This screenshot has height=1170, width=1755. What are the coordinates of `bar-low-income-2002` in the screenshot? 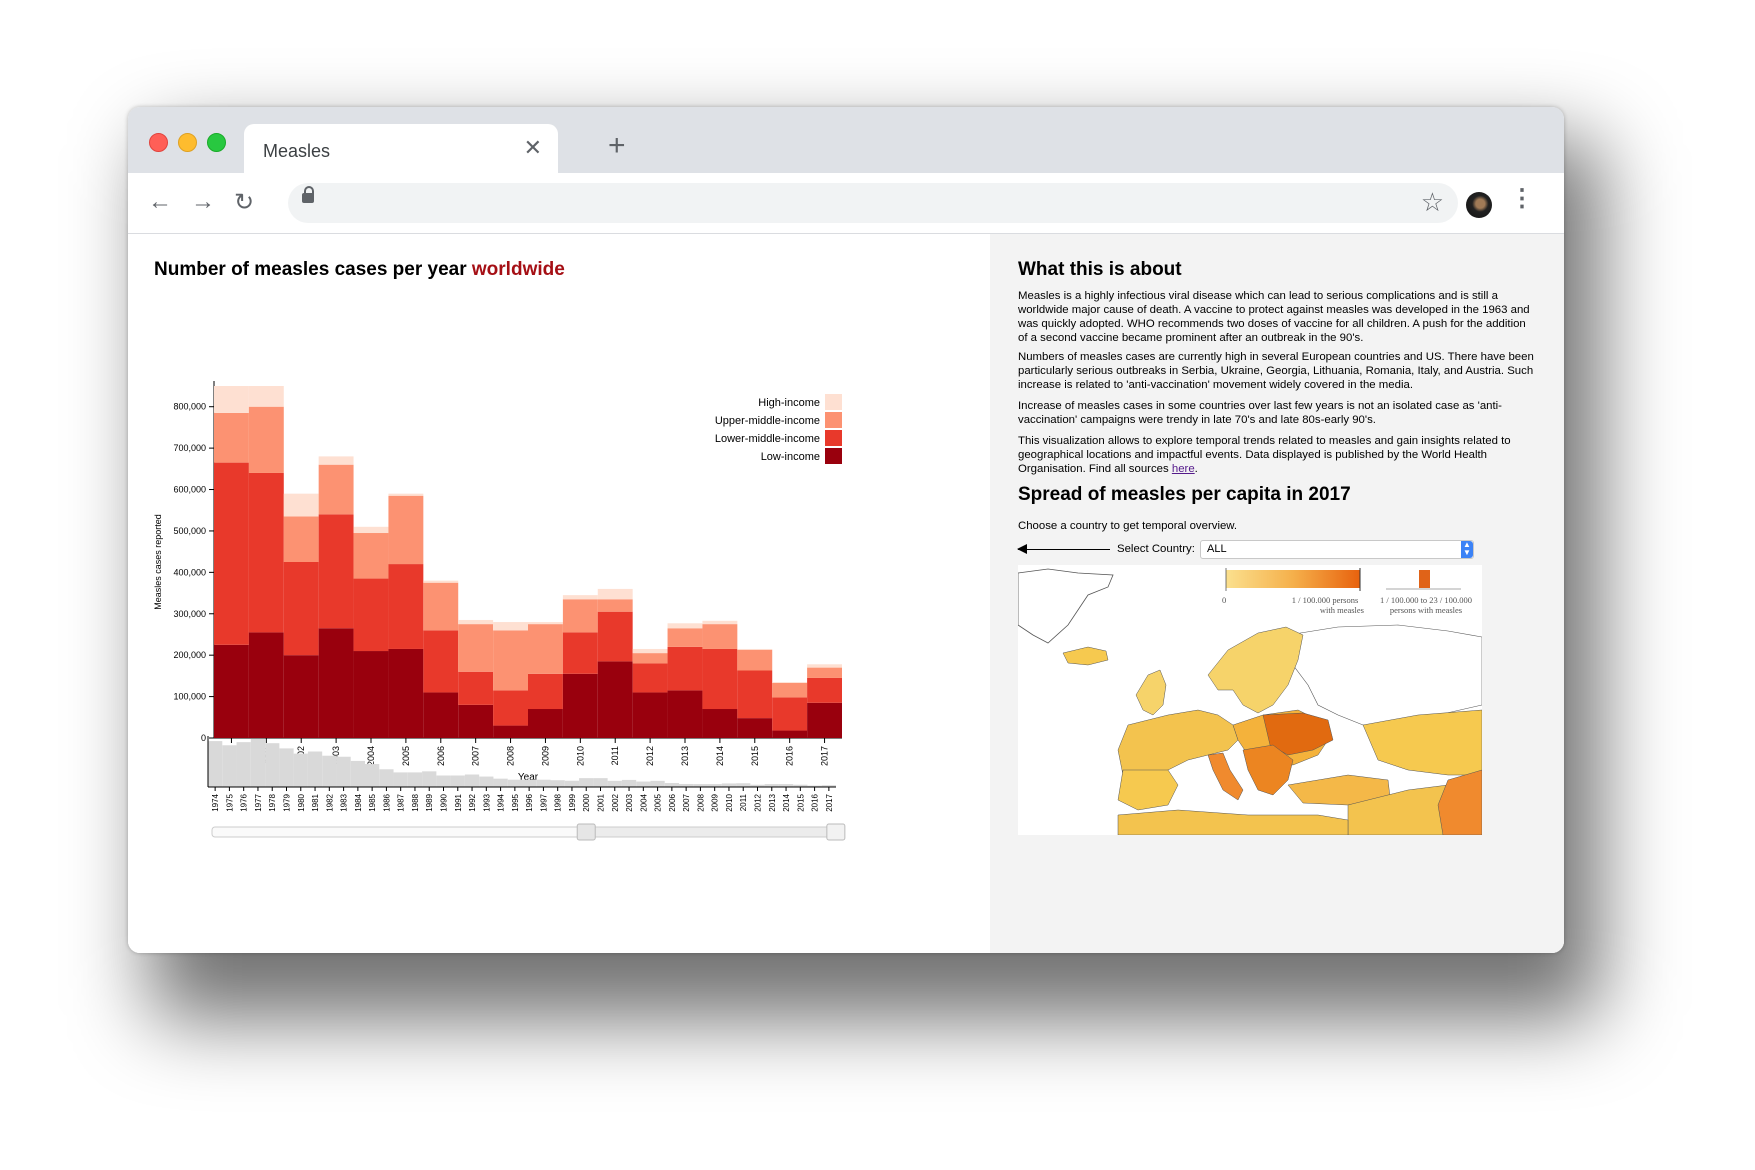 It's located at (301, 696).